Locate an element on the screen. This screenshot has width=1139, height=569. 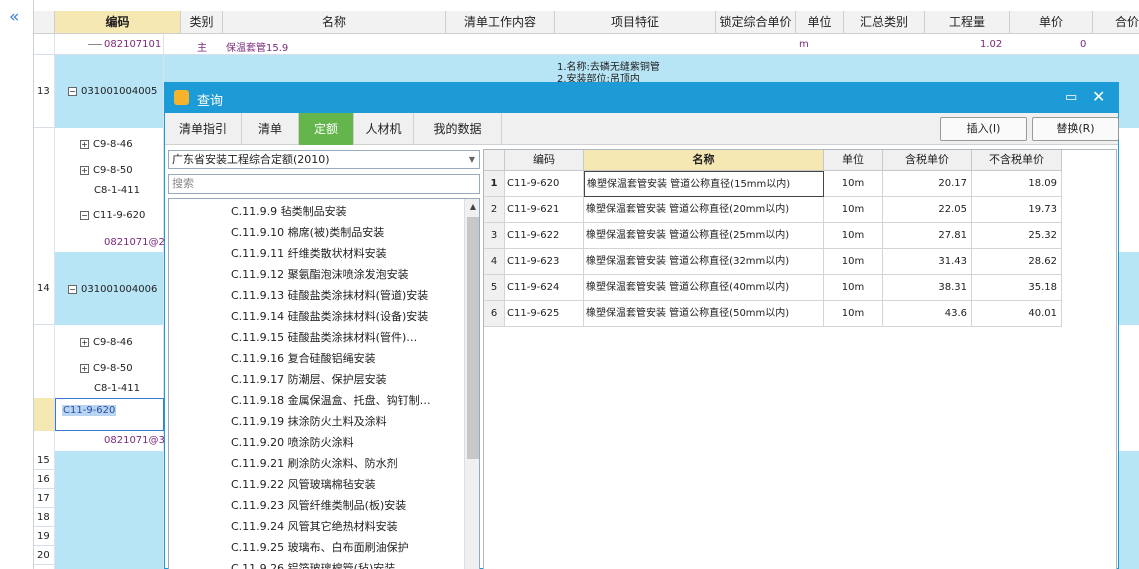
grid-cell-num: 4 is located at coordinates (494, 262).